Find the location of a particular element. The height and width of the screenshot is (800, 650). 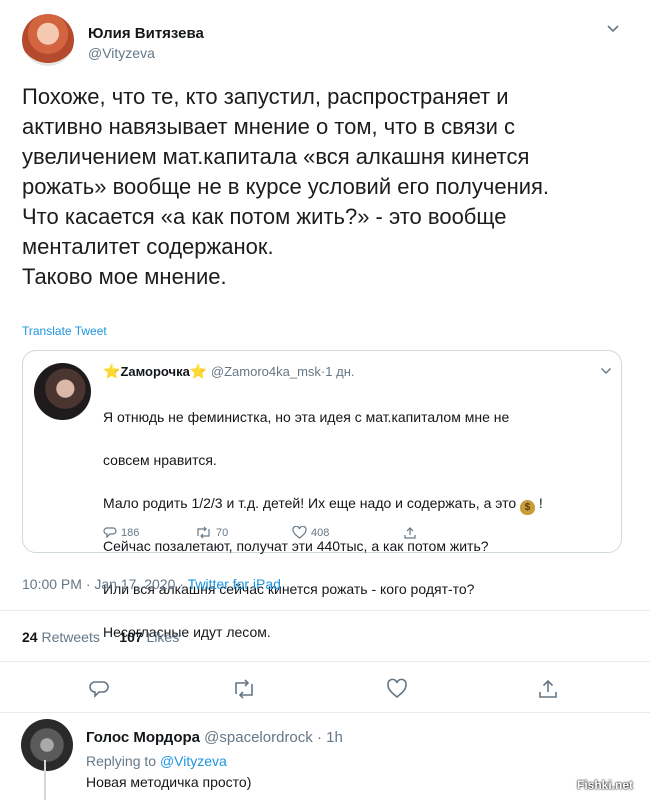

money-bag-icon: $ is located at coordinates (528, 507).